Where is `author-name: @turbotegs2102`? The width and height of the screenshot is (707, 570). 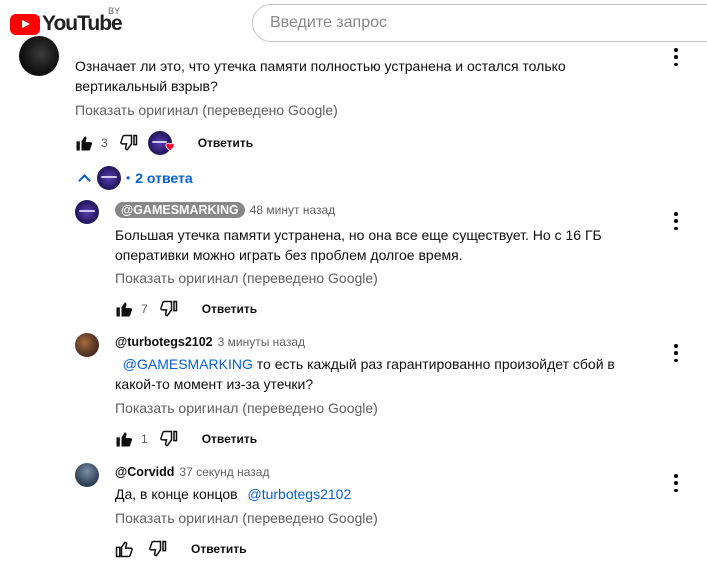
author-name: @turbotegs2102 is located at coordinates (164, 342).